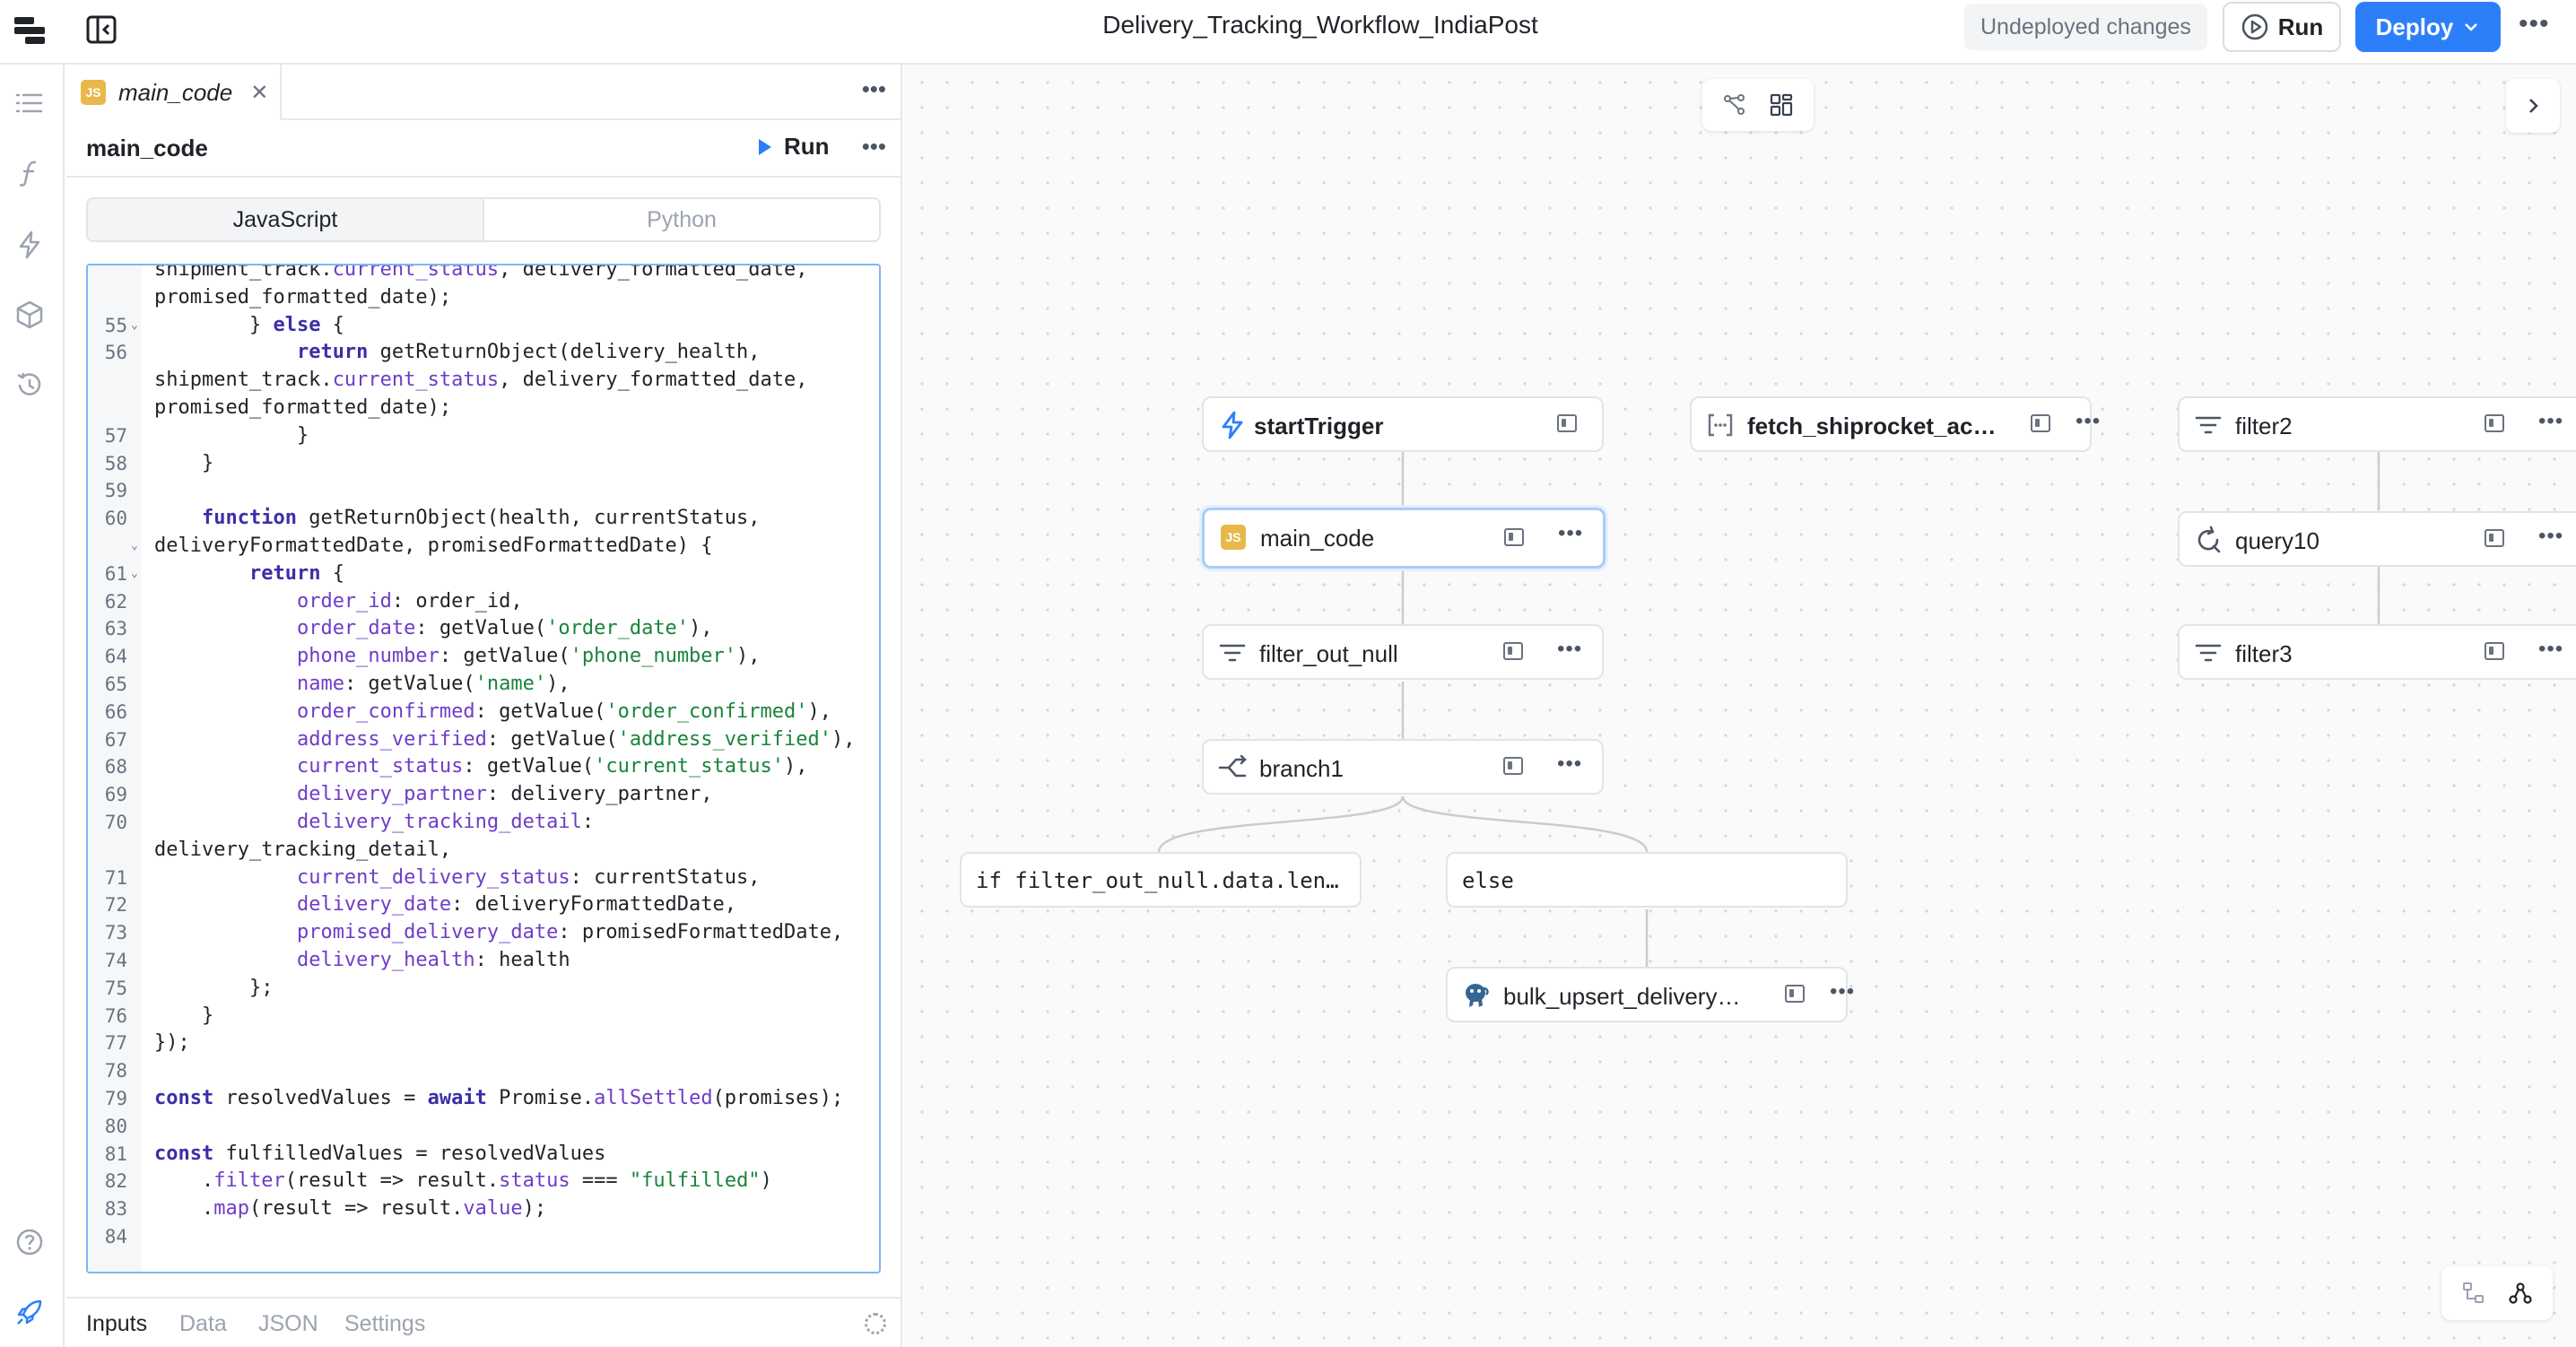 The width and height of the screenshot is (2576, 1347). What do you see at coordinates (1650, 994) in the screenshot?
I see `node-bulk-upsert: bulk_upsert_delivery_... •••` at bounding box center [1650, 994].